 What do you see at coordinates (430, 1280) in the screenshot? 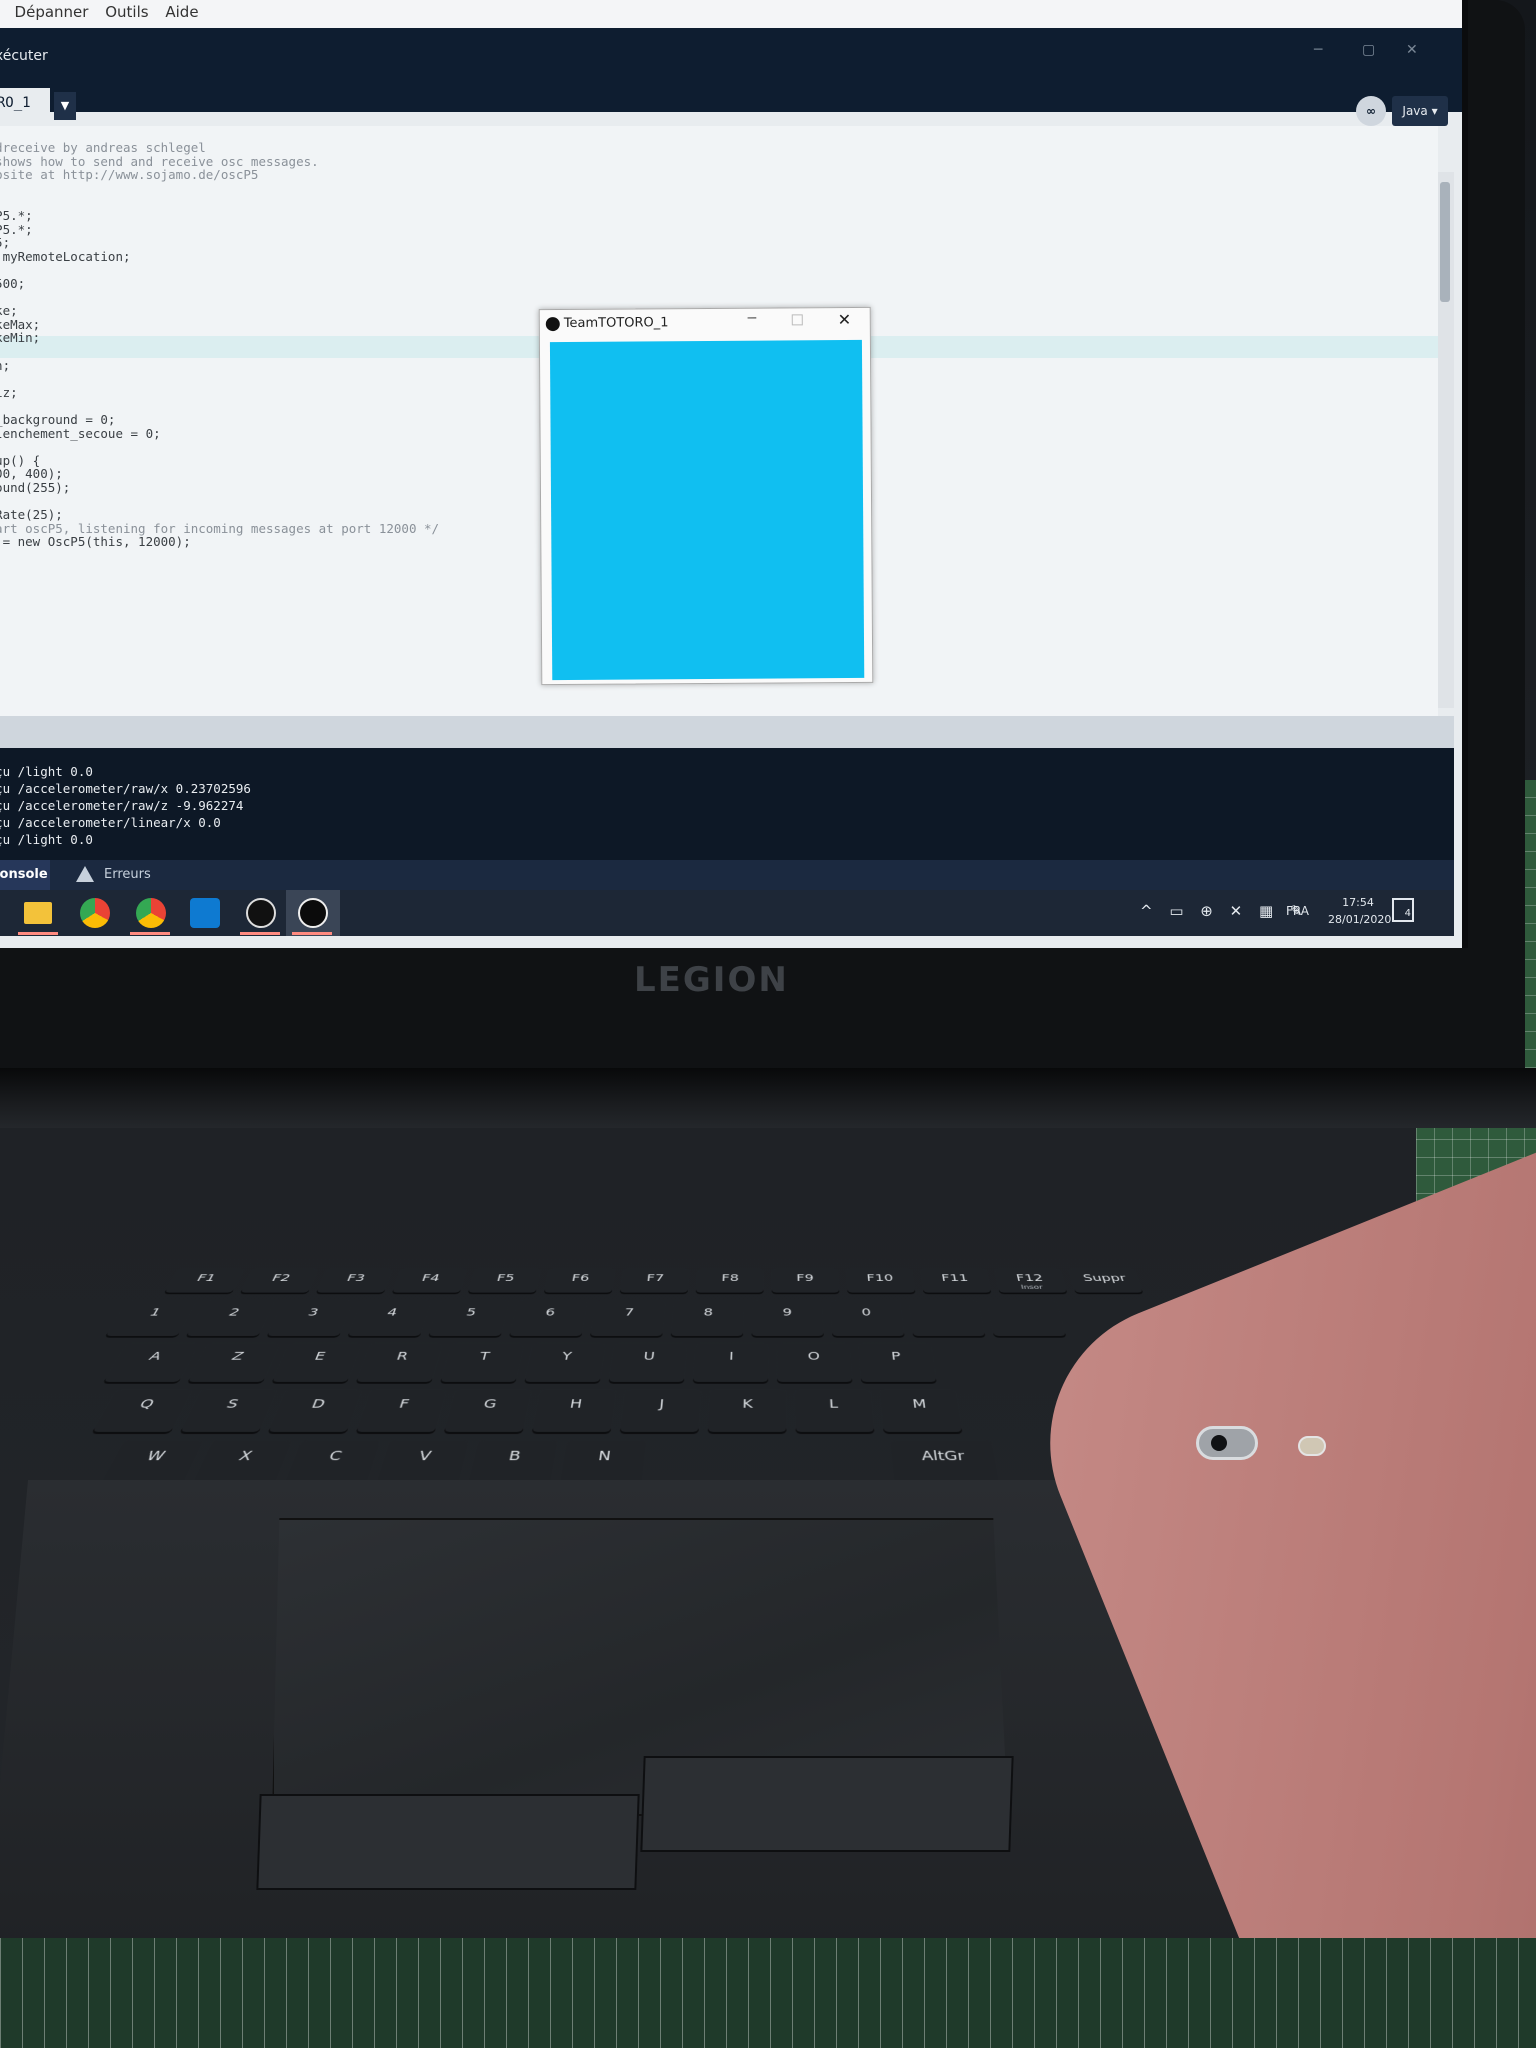
I see `fn-key: F4` at bounding box center [430, 1280].